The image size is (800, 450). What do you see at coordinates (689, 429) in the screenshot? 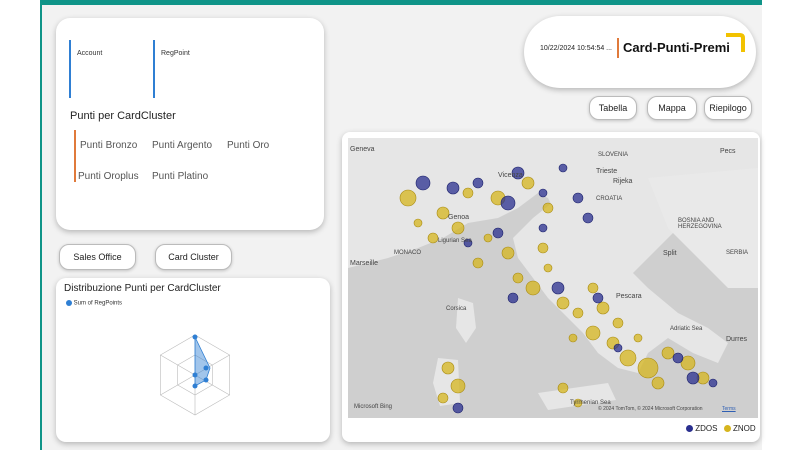
I see `legend-zdos-dot` at bounding box center [689, 429].